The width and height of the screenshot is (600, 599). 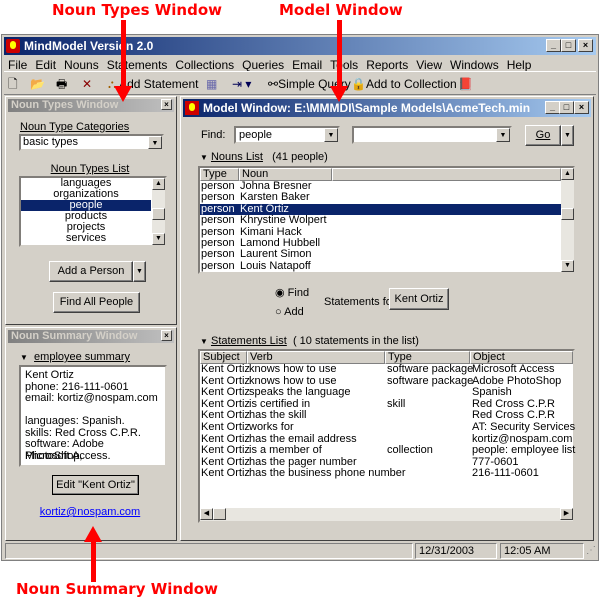 I want to click on annotation-noun-summary: Noun Summary Window, so click(x=117, y=589).